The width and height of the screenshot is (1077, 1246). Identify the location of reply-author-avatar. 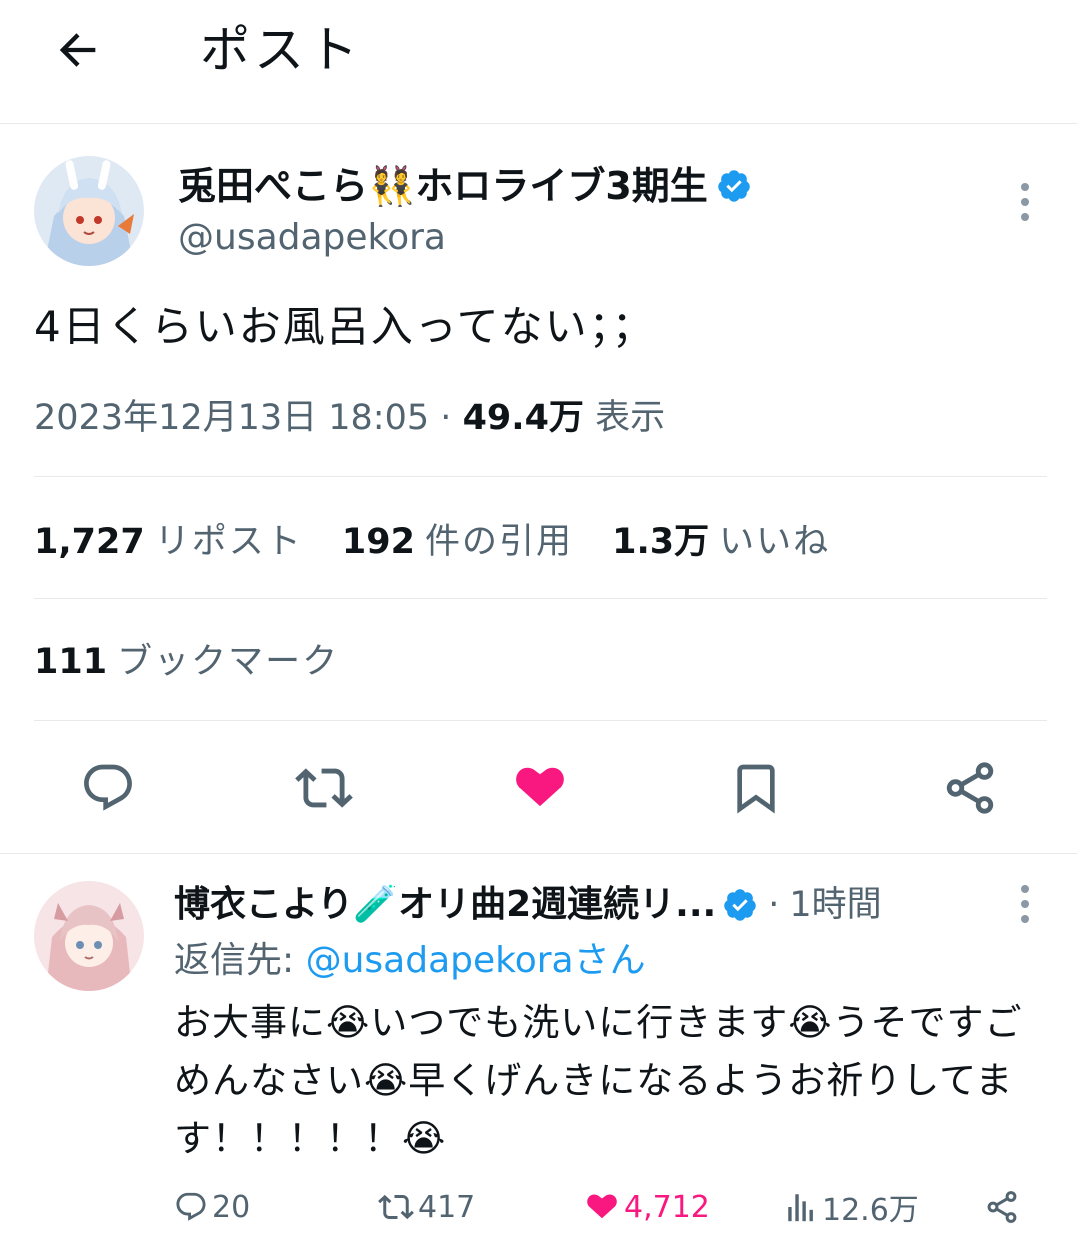
(89, 936).